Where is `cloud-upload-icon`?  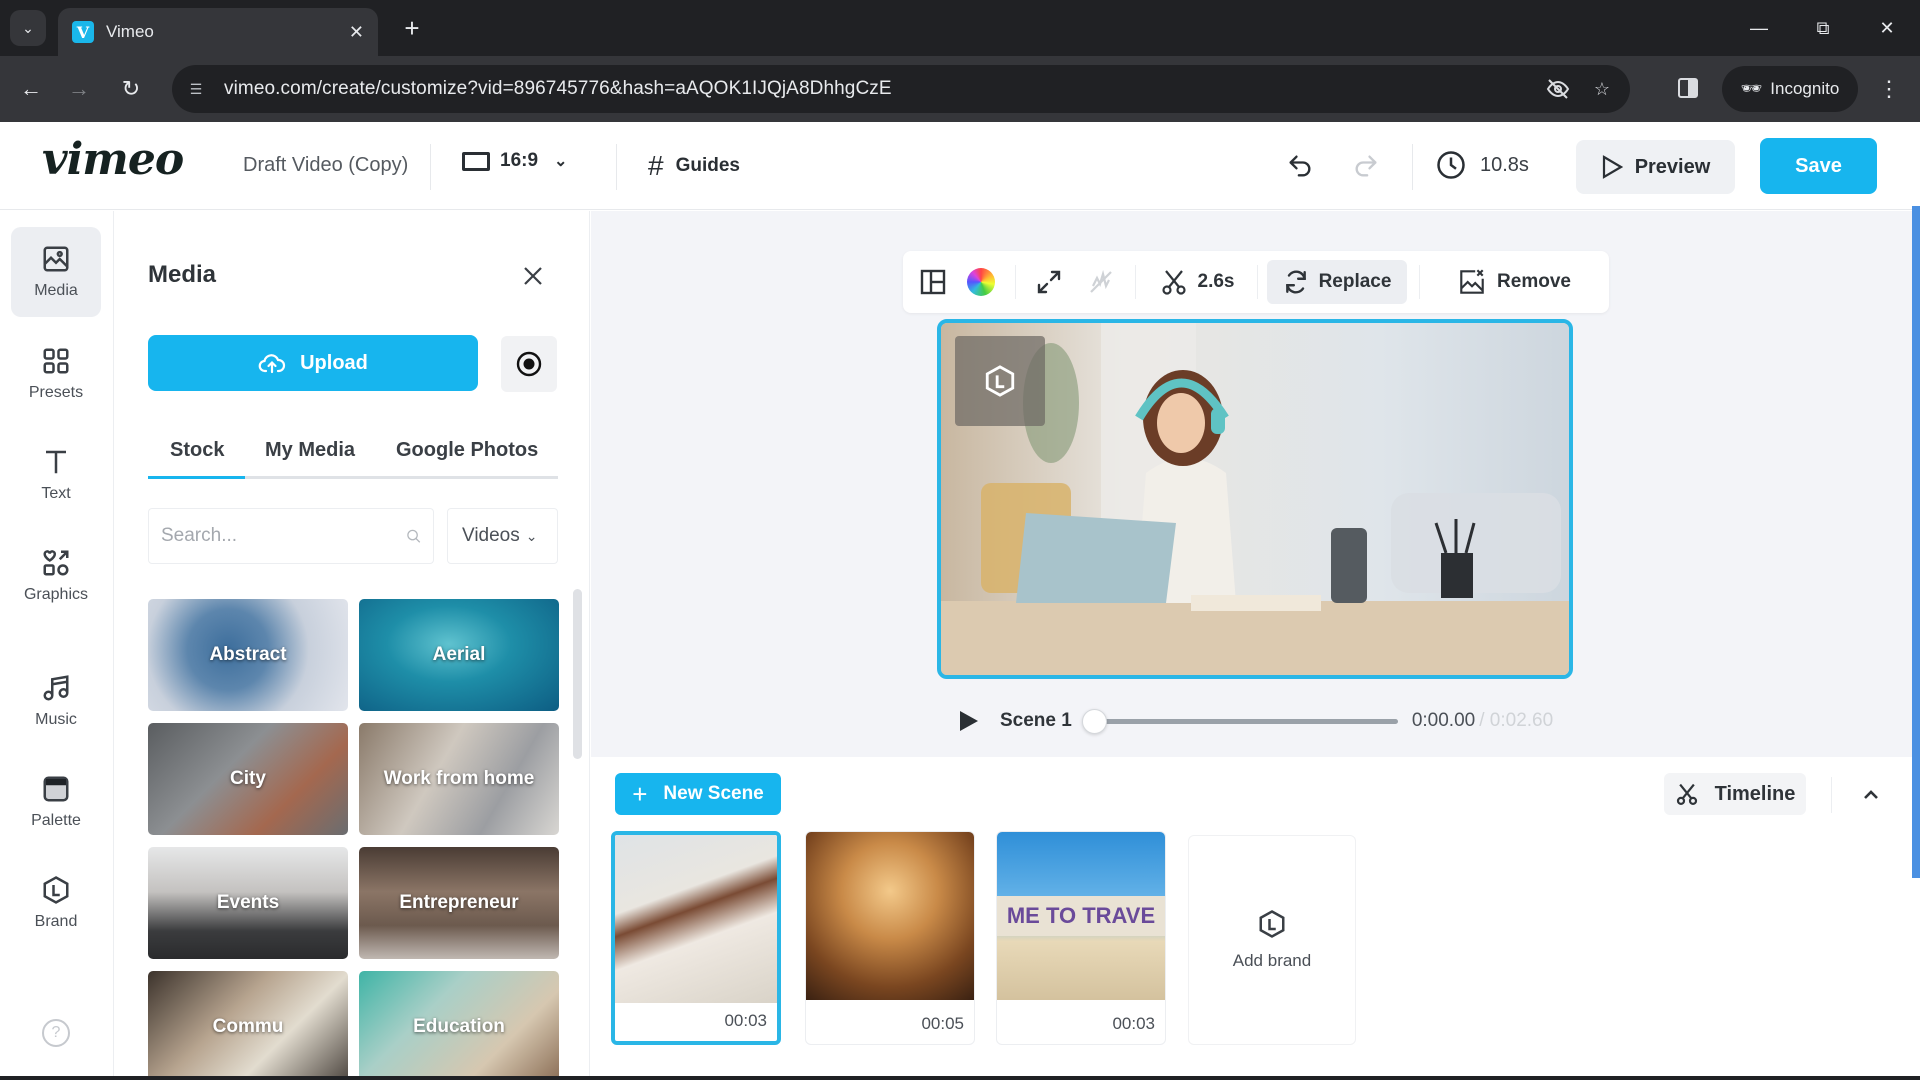
cloud-upload-icon is located at coordinates (272, 364).